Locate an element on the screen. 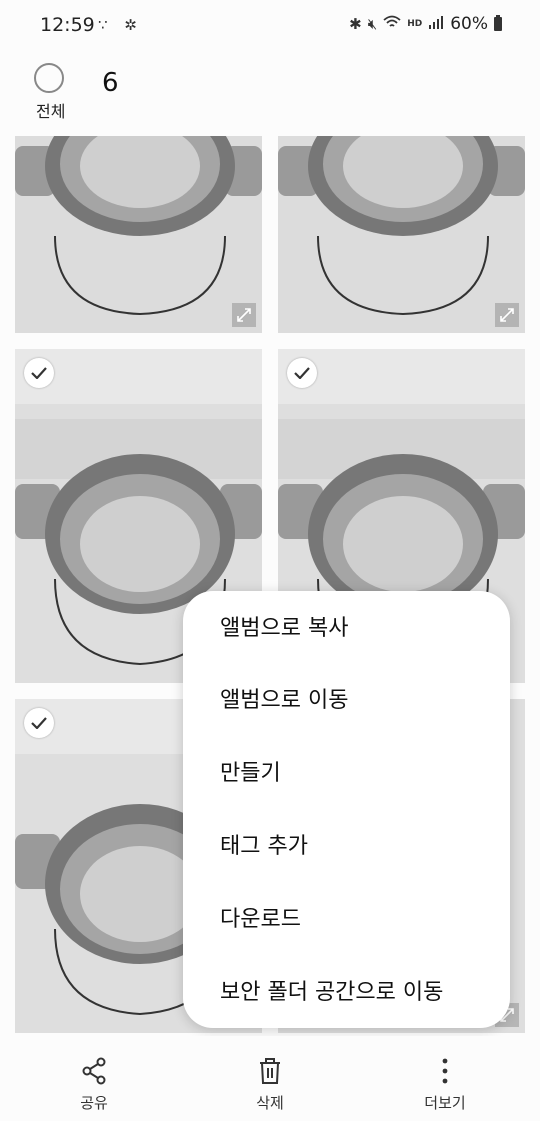  battery-icon is located at coordinates (498, 23).